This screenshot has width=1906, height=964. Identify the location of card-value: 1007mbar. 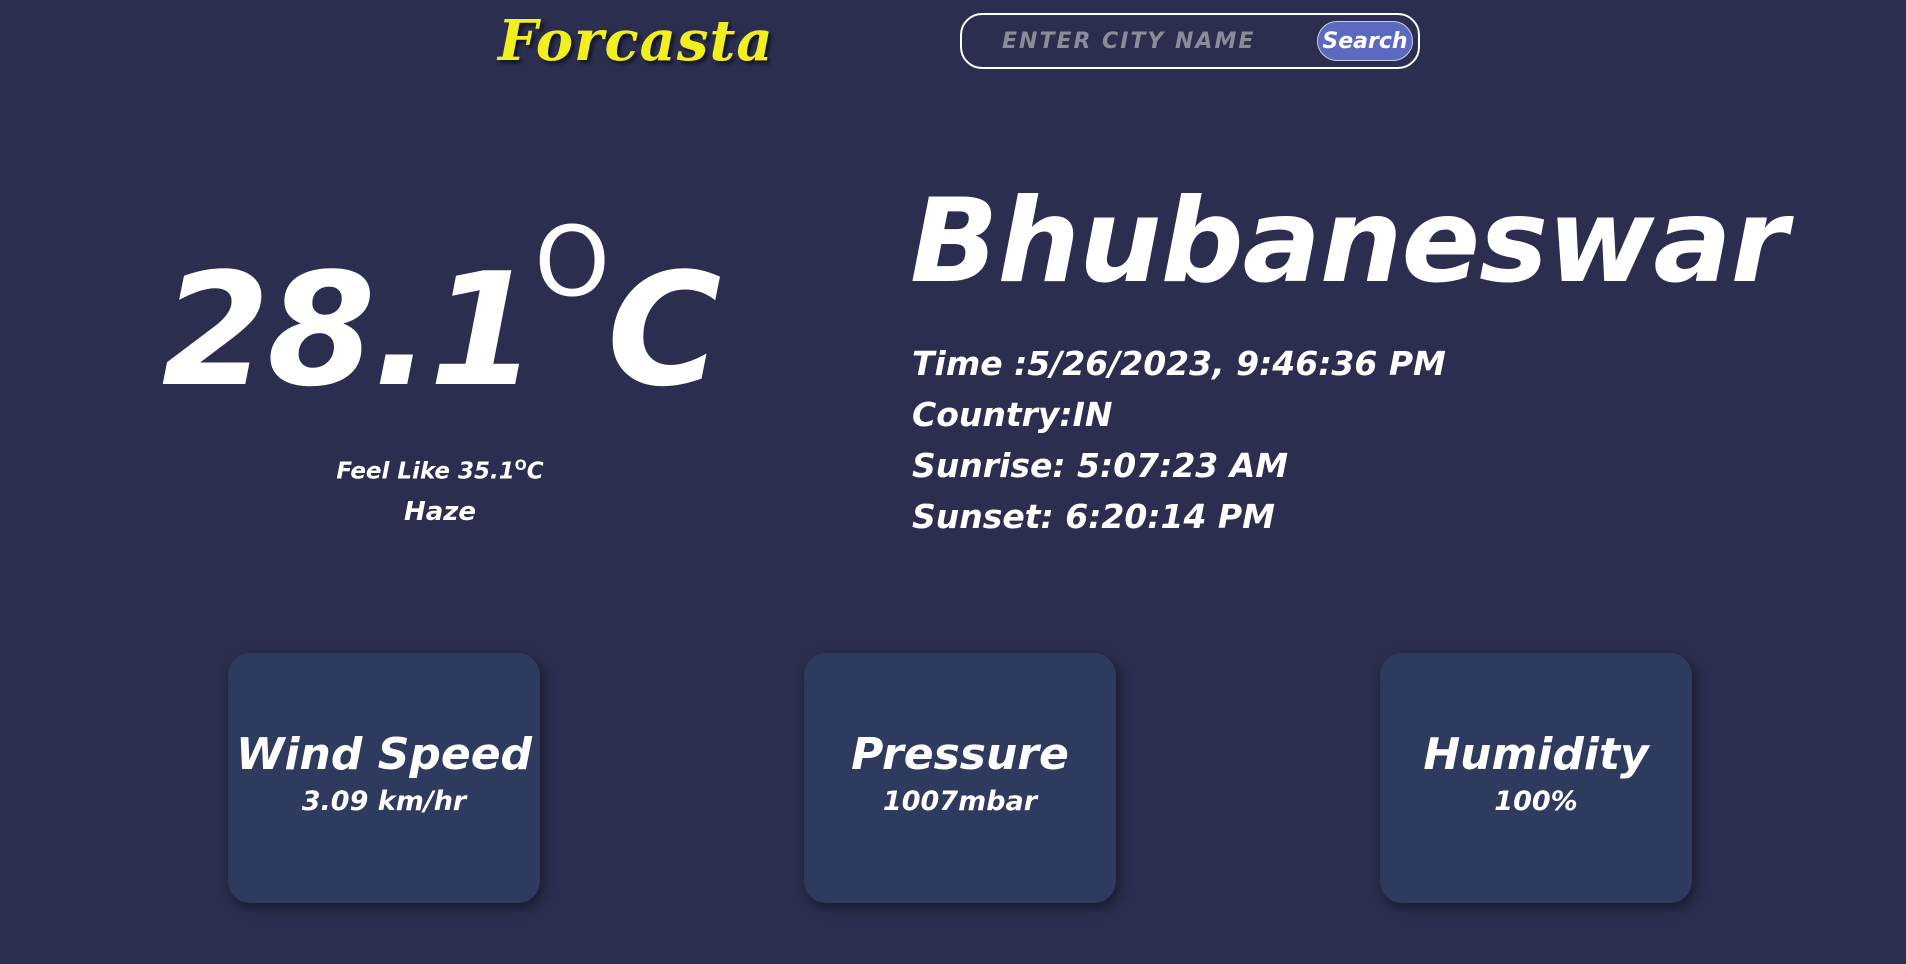
(960, 801).